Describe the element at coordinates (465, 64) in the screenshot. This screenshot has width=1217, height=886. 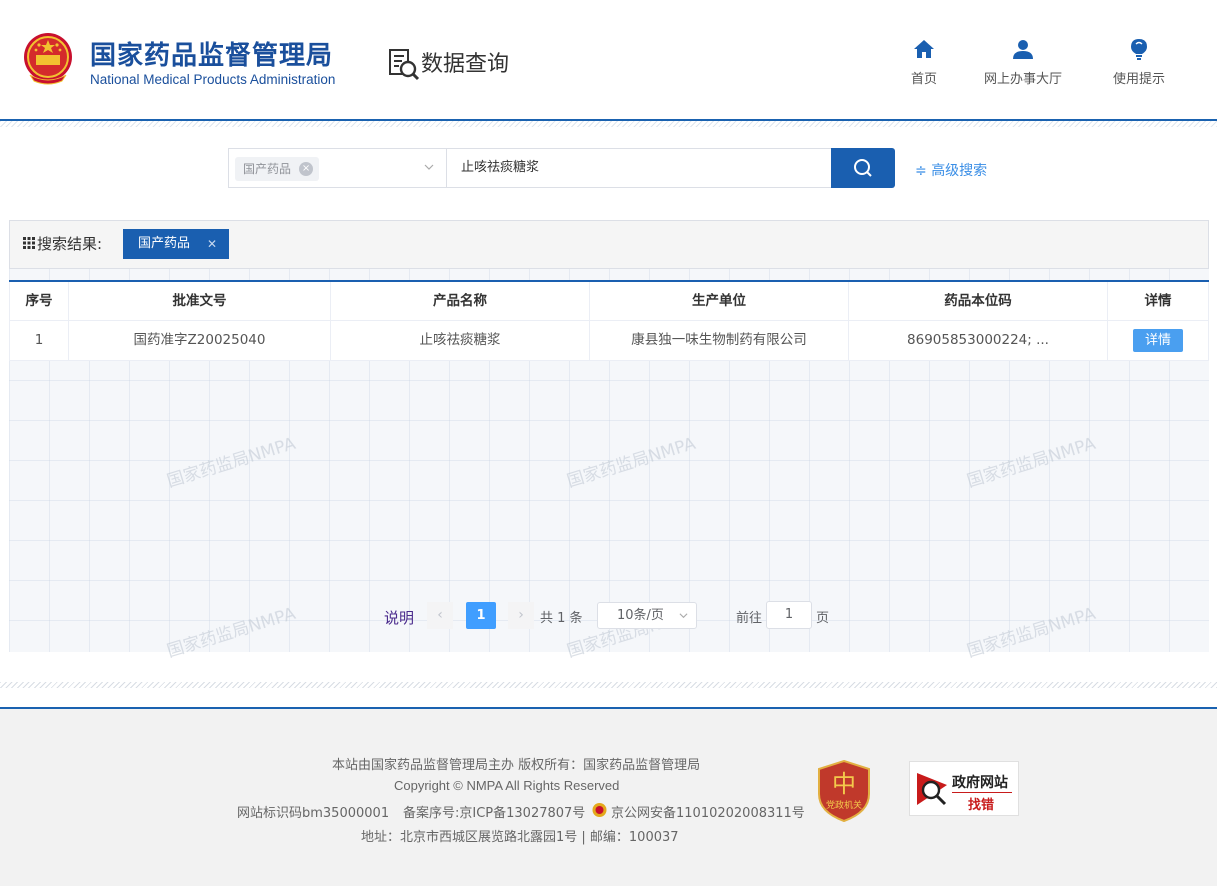
I see `section-title: 数据查询` at that location.